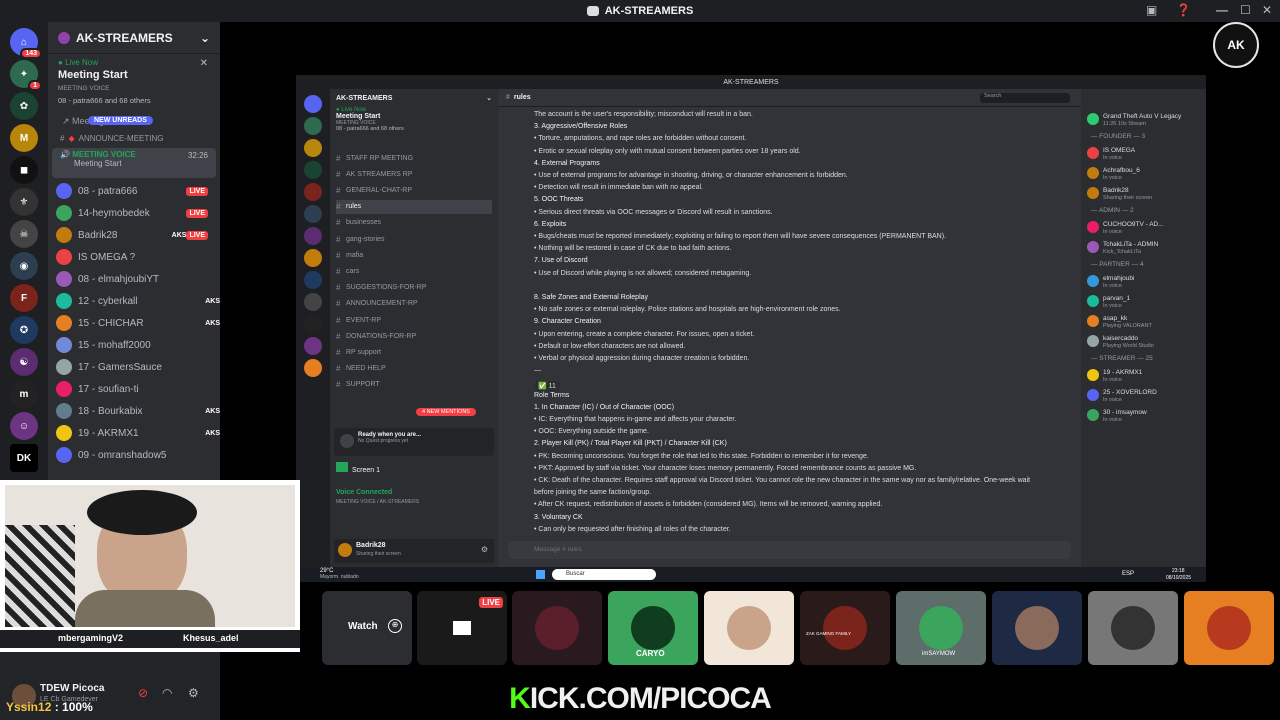  What do you see at coordinates (358, 468) in the screenshot?
I see `screen-share-card: Screen 1` at bounding box center [358, 468].